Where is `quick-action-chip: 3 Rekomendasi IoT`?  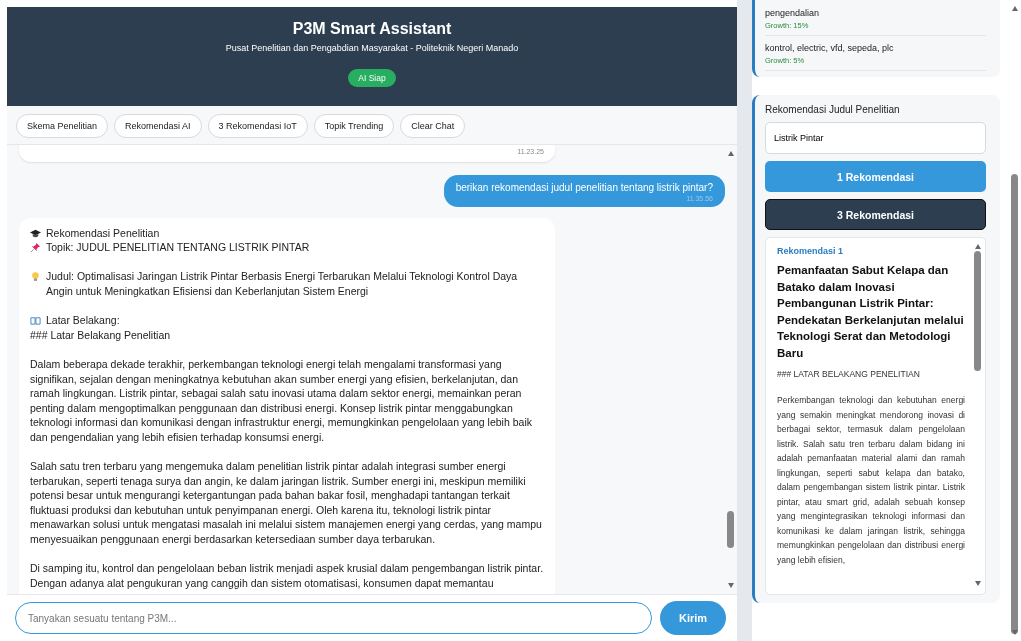
quick-action-chip: 3 Rekomendasi IoT is located at coordinates (257, 126).